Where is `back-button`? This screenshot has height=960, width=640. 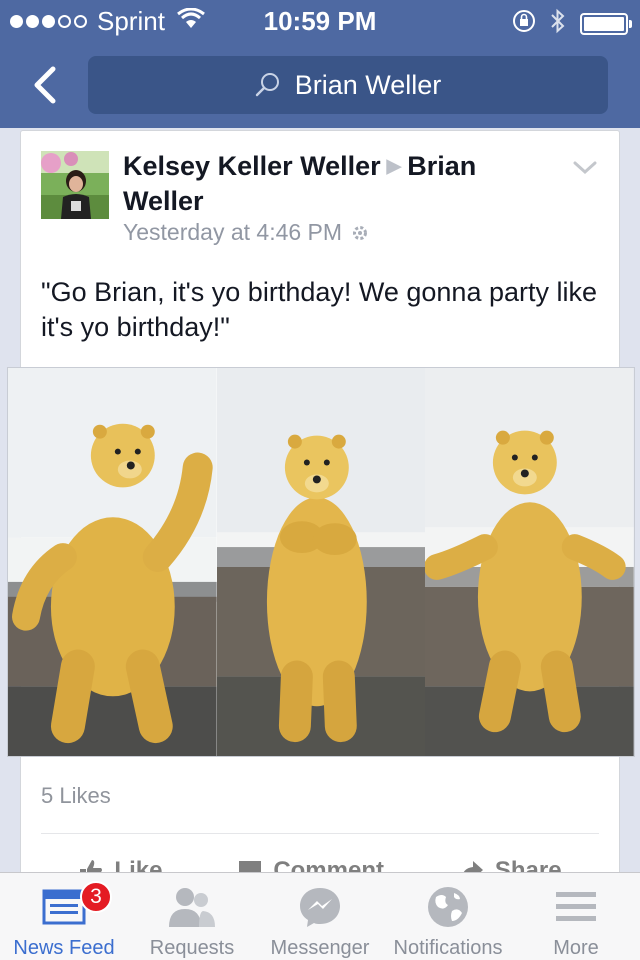 back-button is located at coordinates (44, 85).